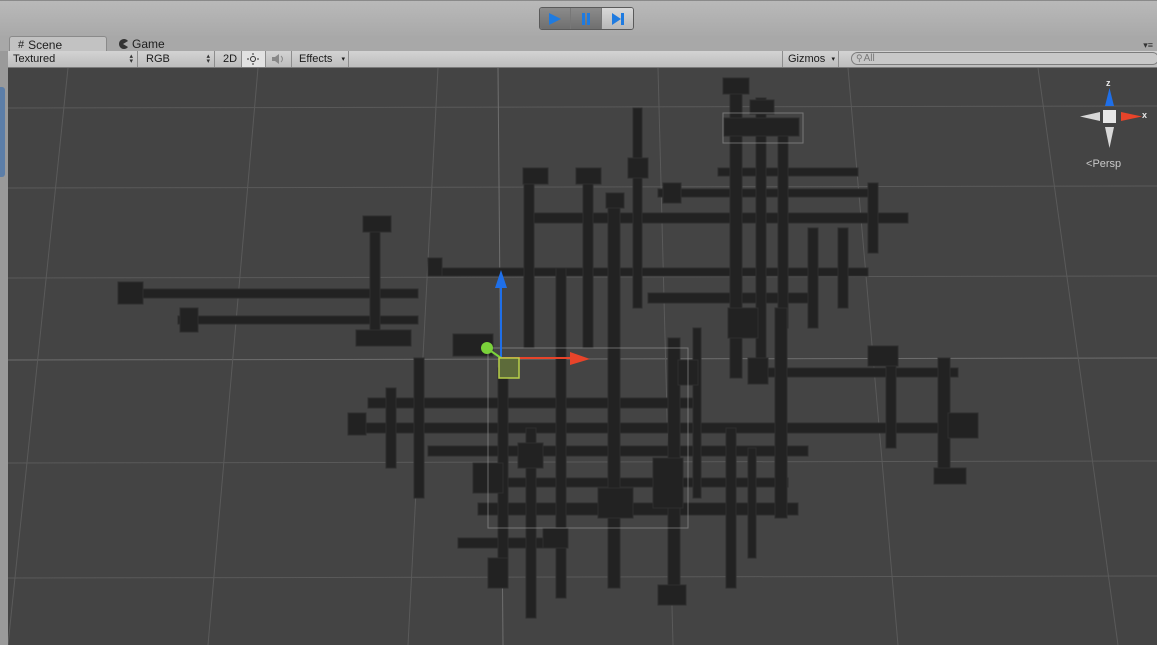 Image resolution: width=1157 pixels, height=645 pixels. I want to click on scene-orientation-gizmo: z x, so click(1114, 114).